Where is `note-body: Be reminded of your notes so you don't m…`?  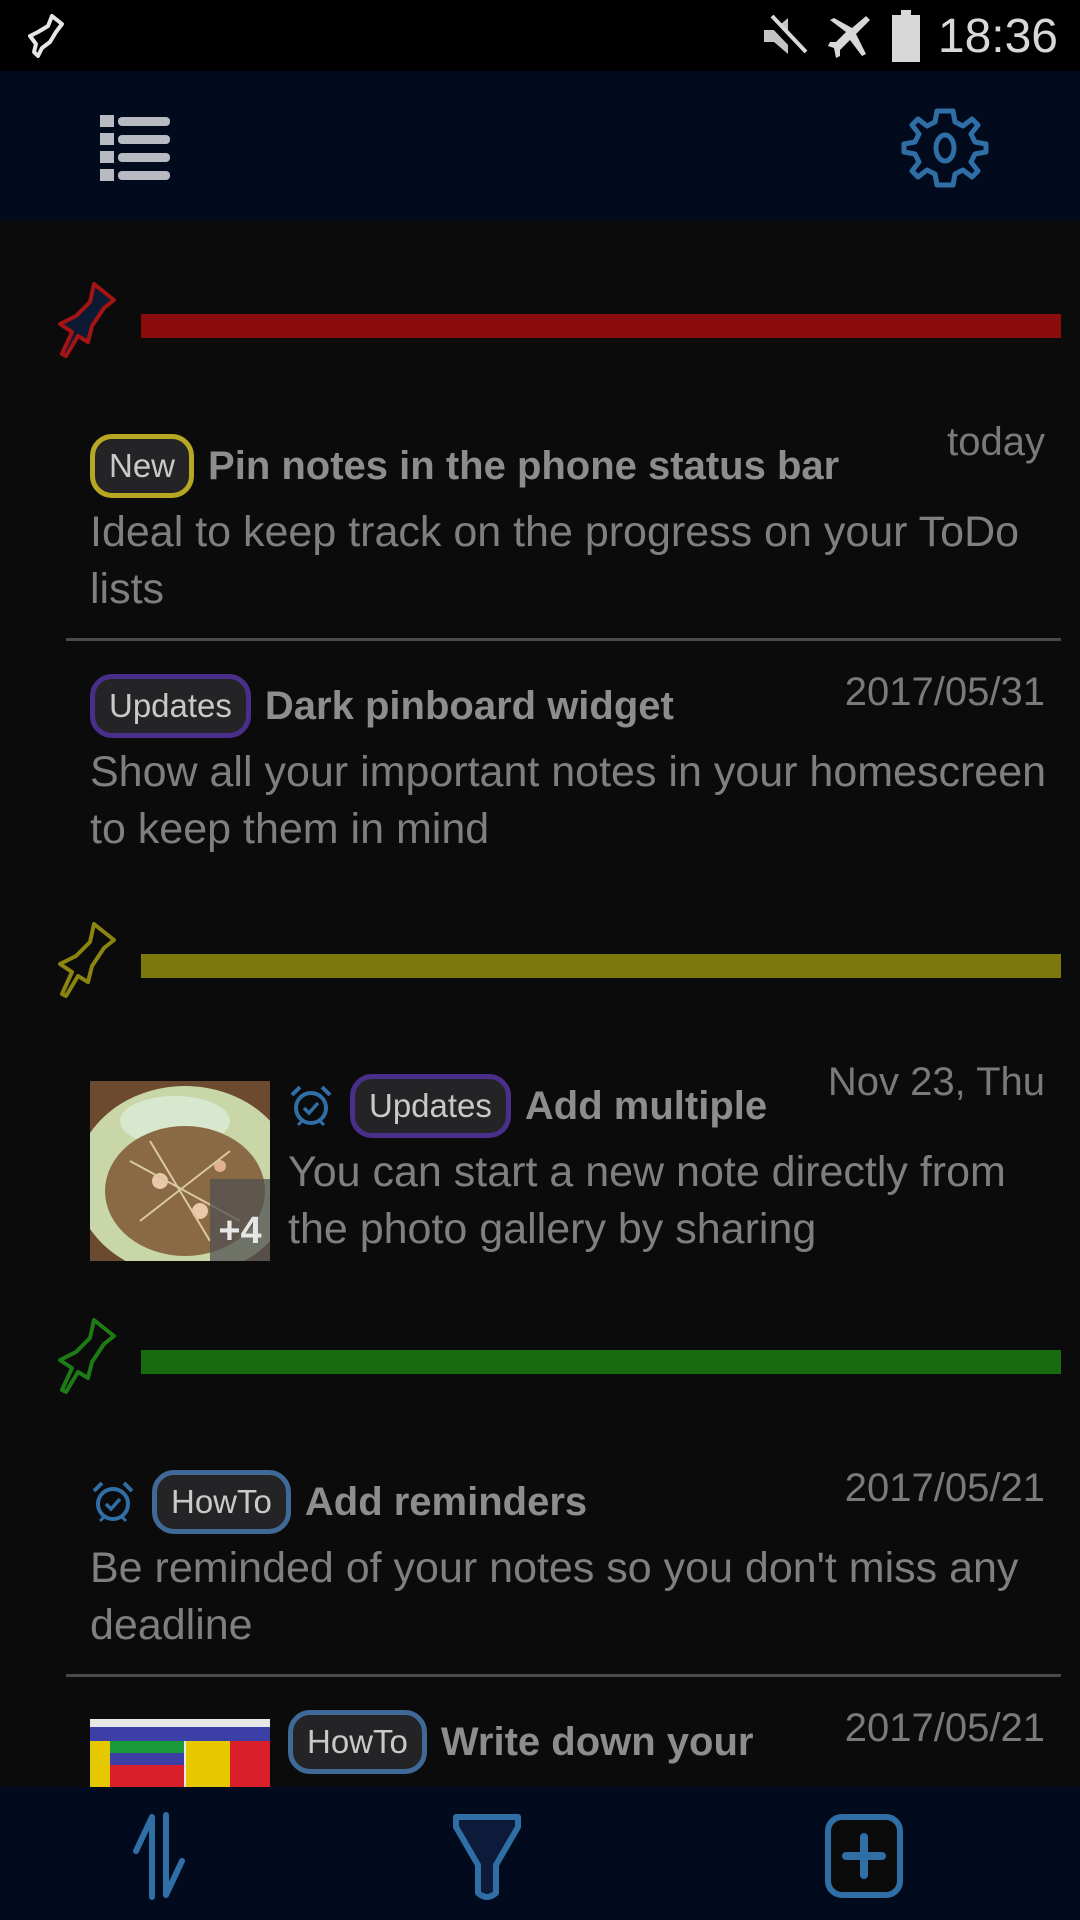
note-body: Be reminded of your notes so you don't m… is located at coordinates (554, 1596).